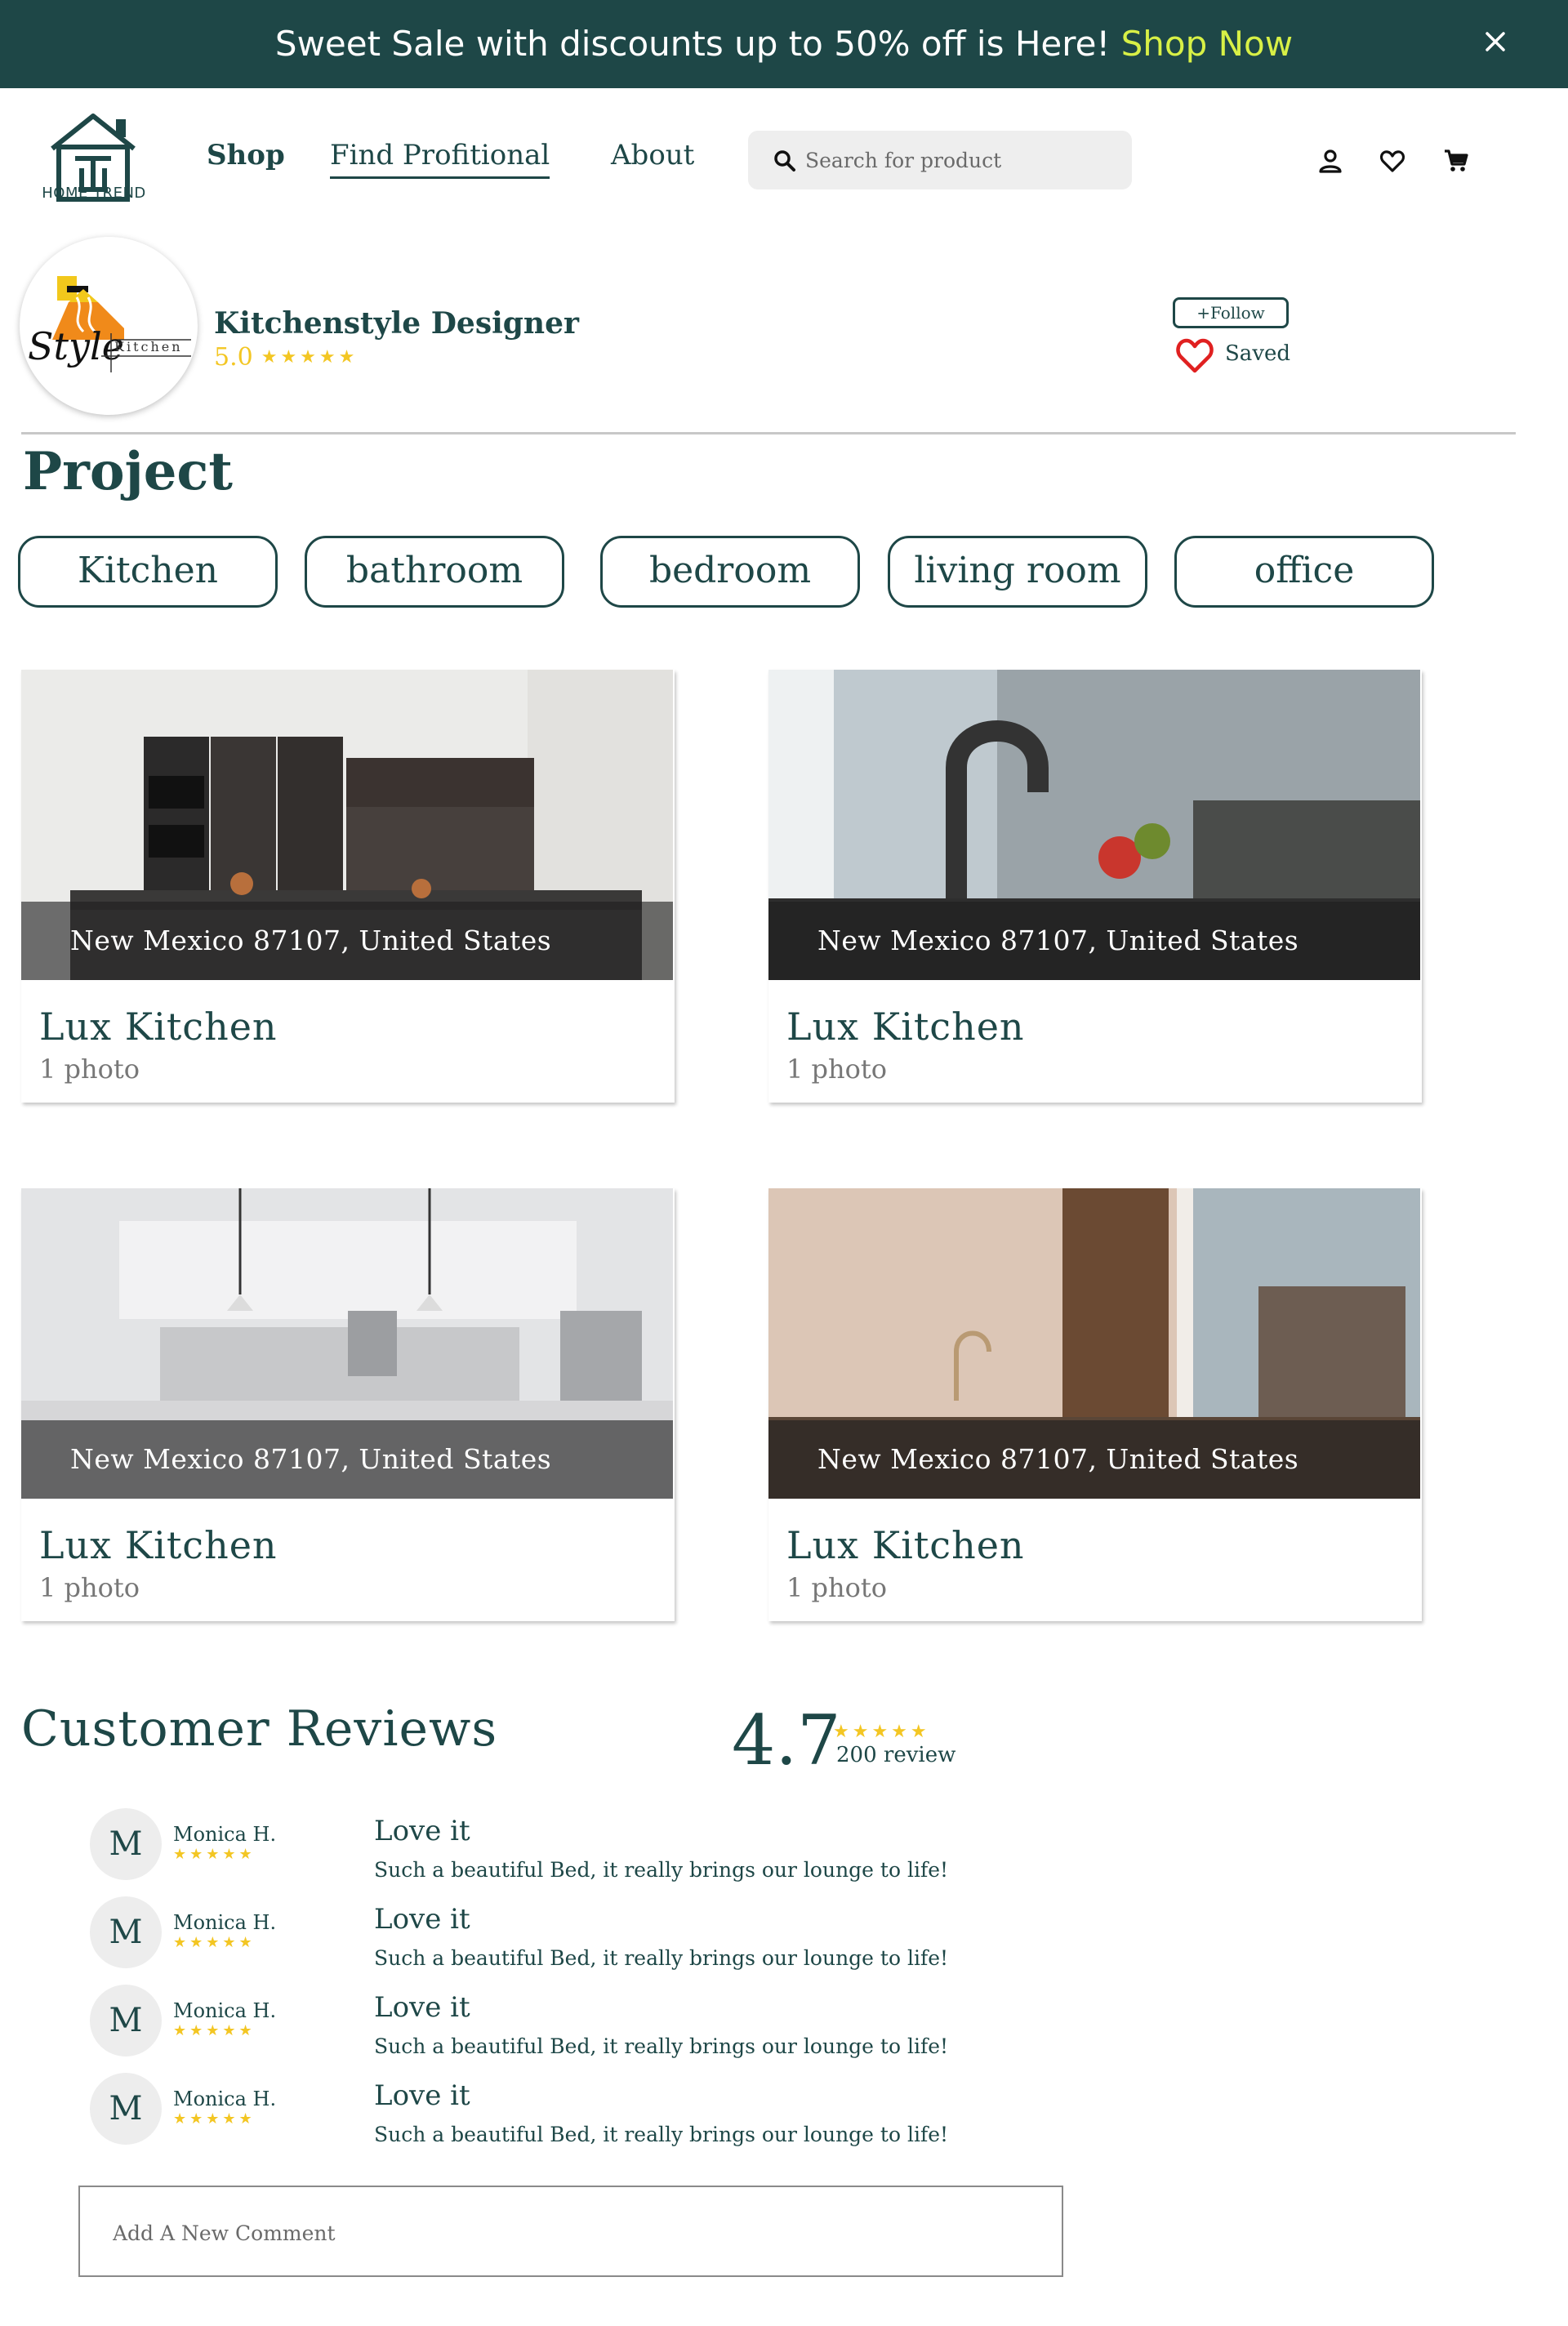  Describe the element at coordinates (1495, 42) in the screenshot. I see `close-icon` at that location.